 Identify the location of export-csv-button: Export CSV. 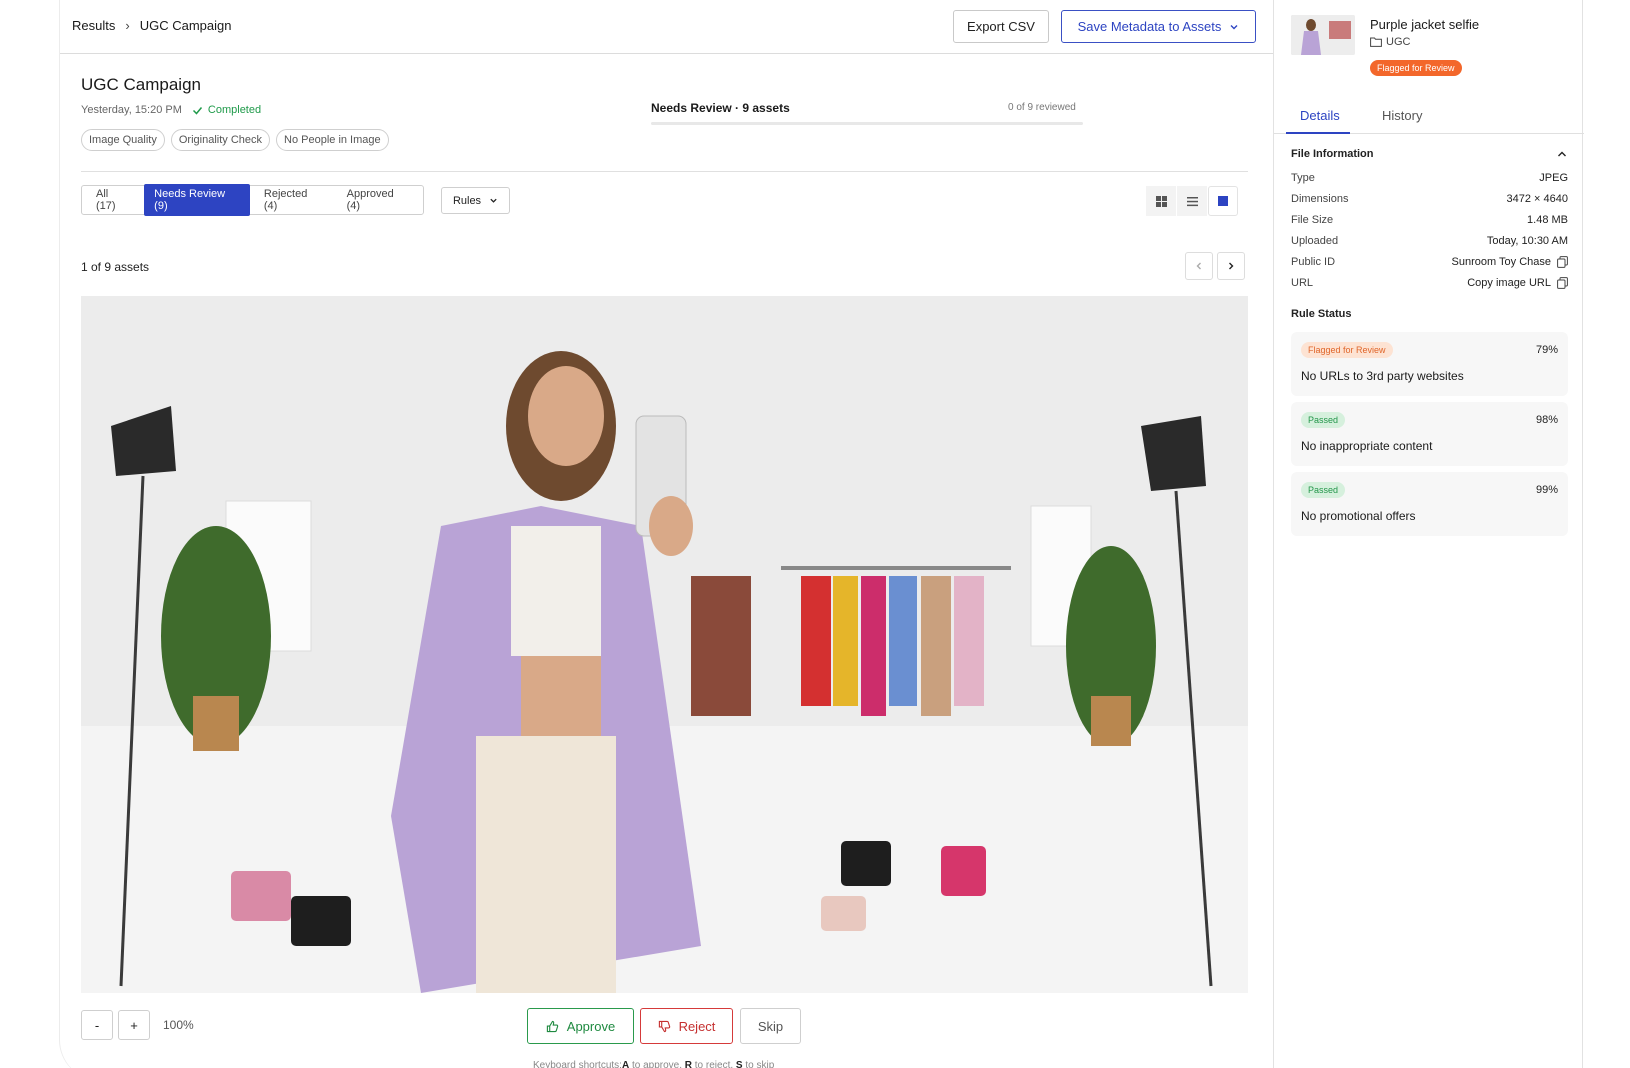
(1001, 26).